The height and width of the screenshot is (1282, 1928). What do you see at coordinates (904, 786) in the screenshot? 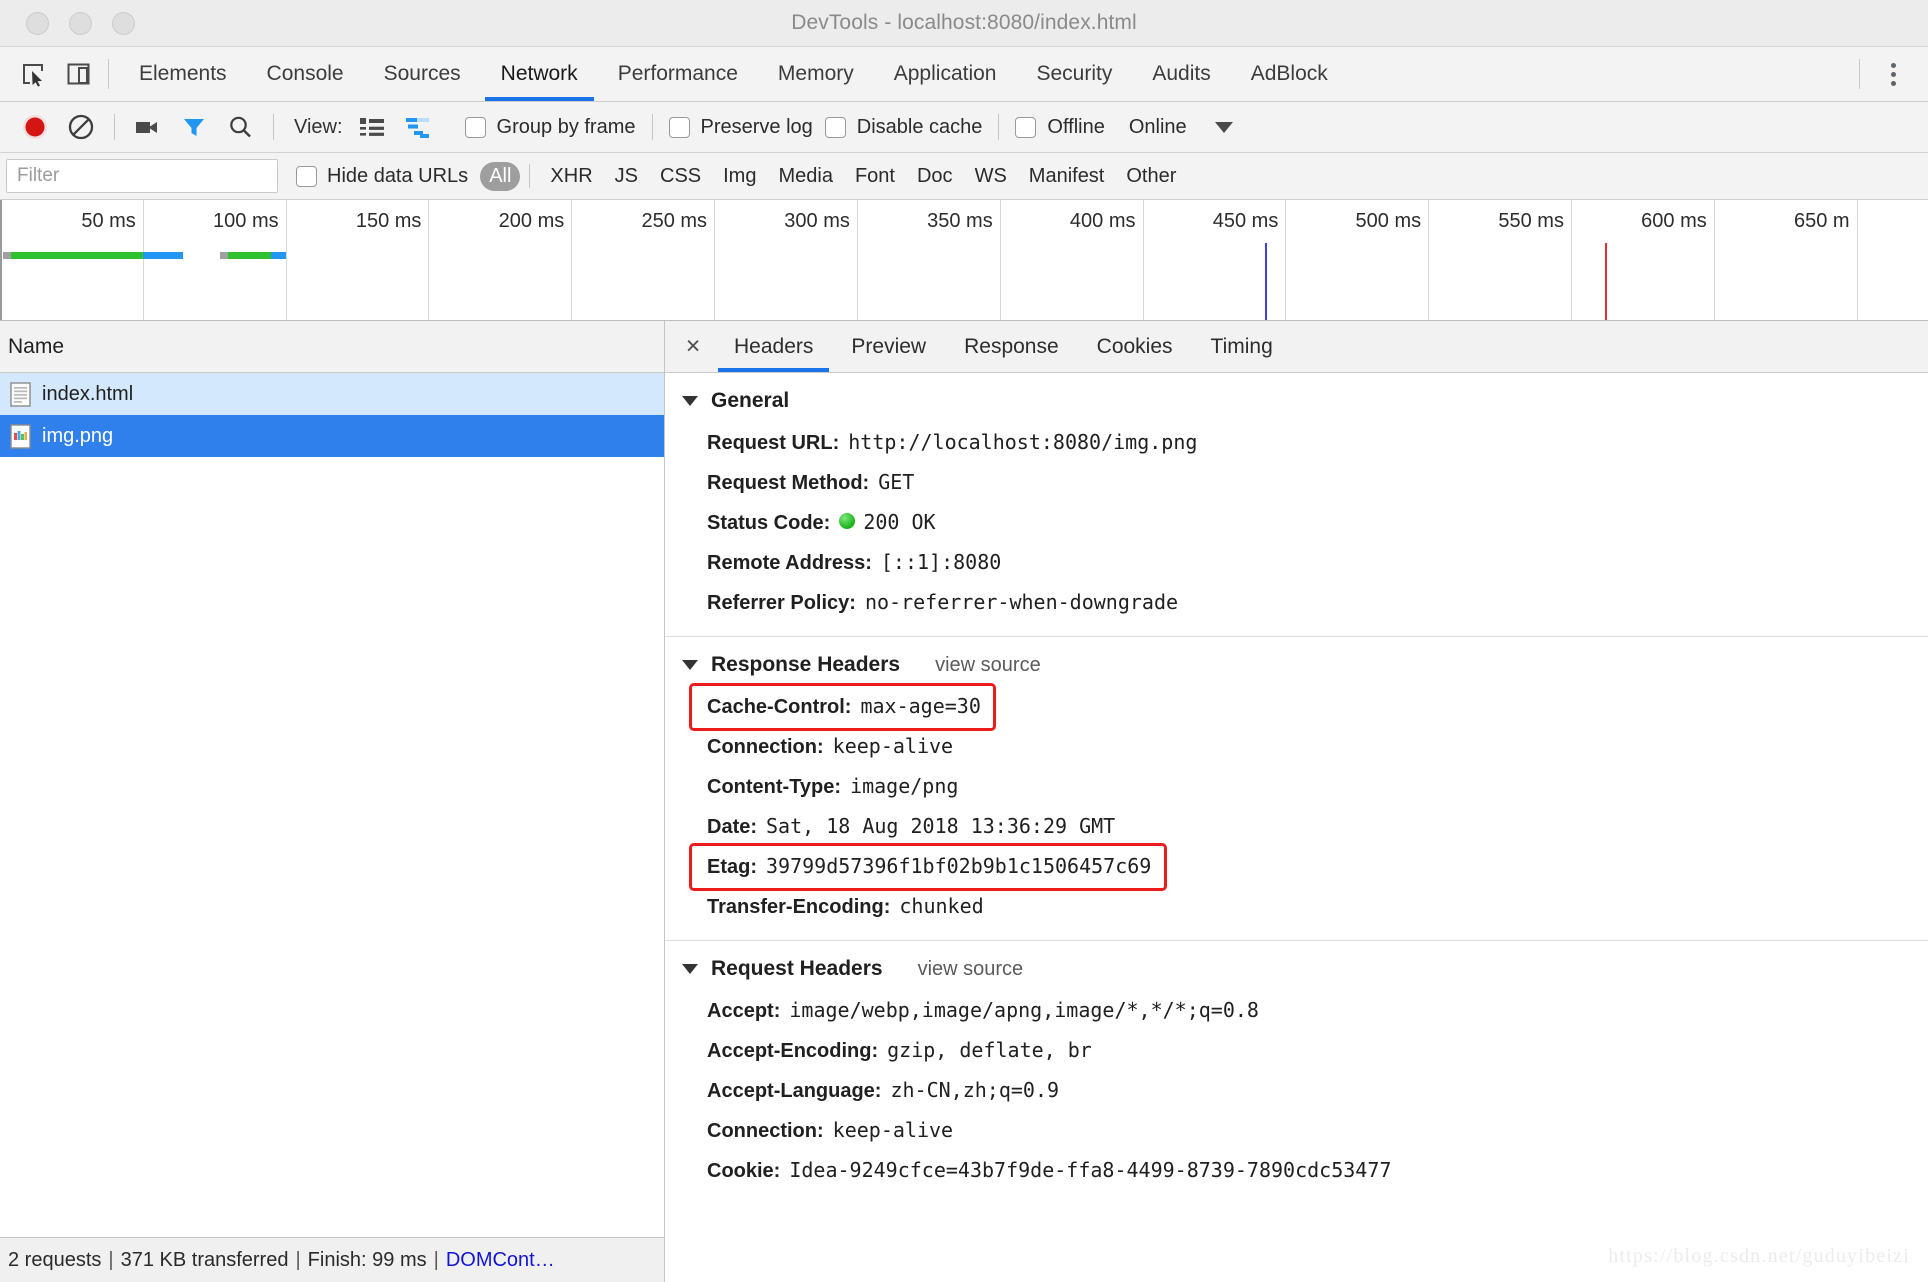
I see `header-value: image/png` at bounding box center [904, 786].